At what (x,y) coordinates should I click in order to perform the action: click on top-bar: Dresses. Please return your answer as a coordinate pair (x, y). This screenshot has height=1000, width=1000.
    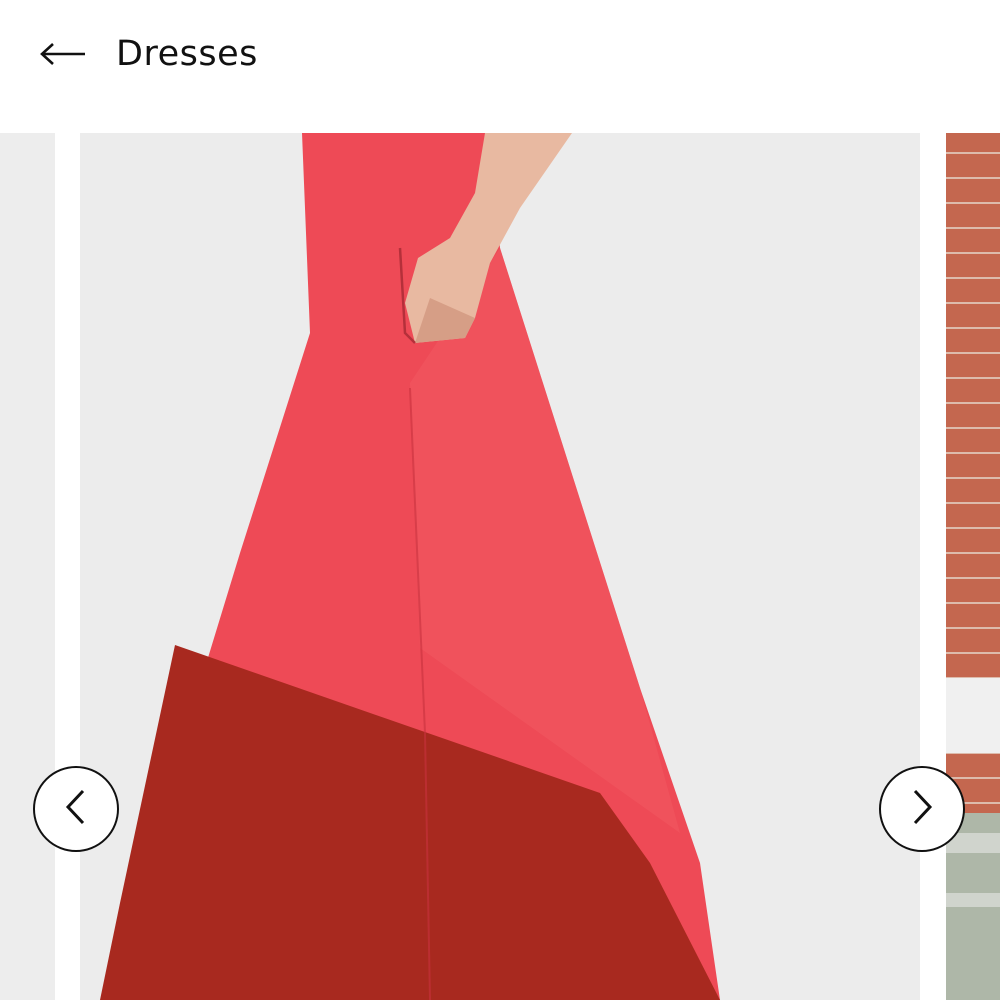
    Looking at the image, I should click on (500, 55).